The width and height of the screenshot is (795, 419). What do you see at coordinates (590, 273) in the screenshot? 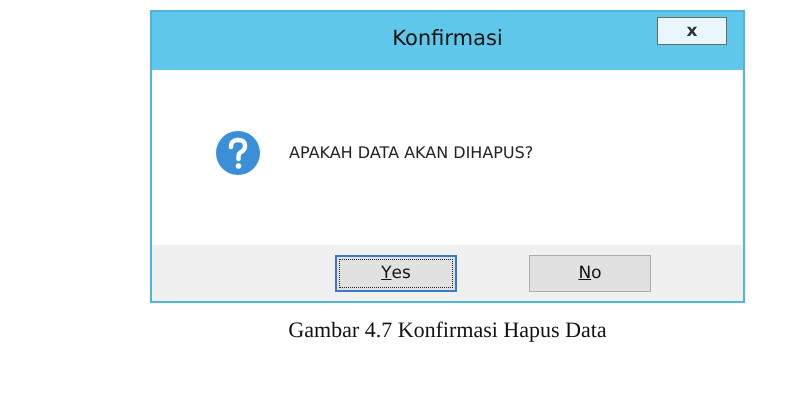
I see `dialog-button: No` at bounding box center [590, 273].